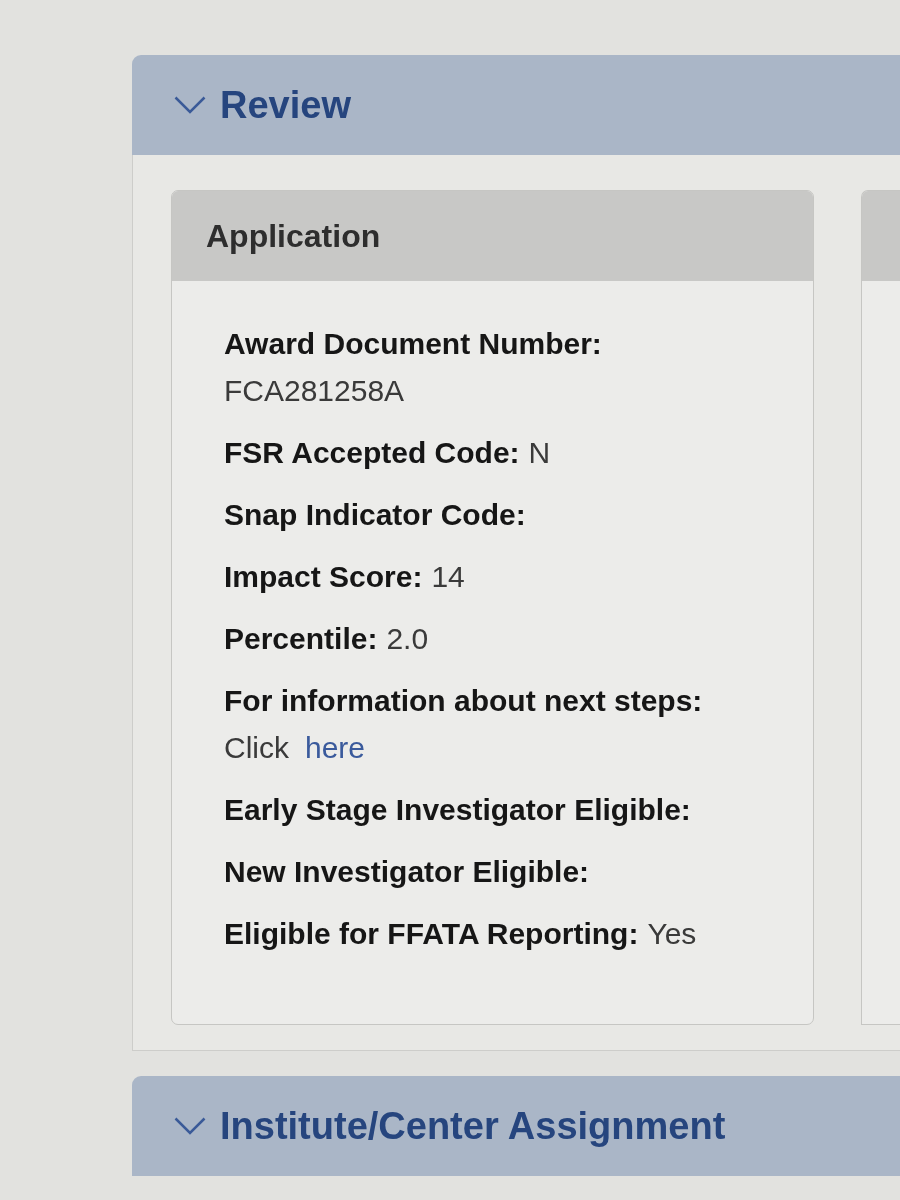 The height and width of the screenshot is (1200, 900). Describe the element at coordinates (375, 515) in the screenshot. I see `field-label: Snap Indicator Code:` at that location.